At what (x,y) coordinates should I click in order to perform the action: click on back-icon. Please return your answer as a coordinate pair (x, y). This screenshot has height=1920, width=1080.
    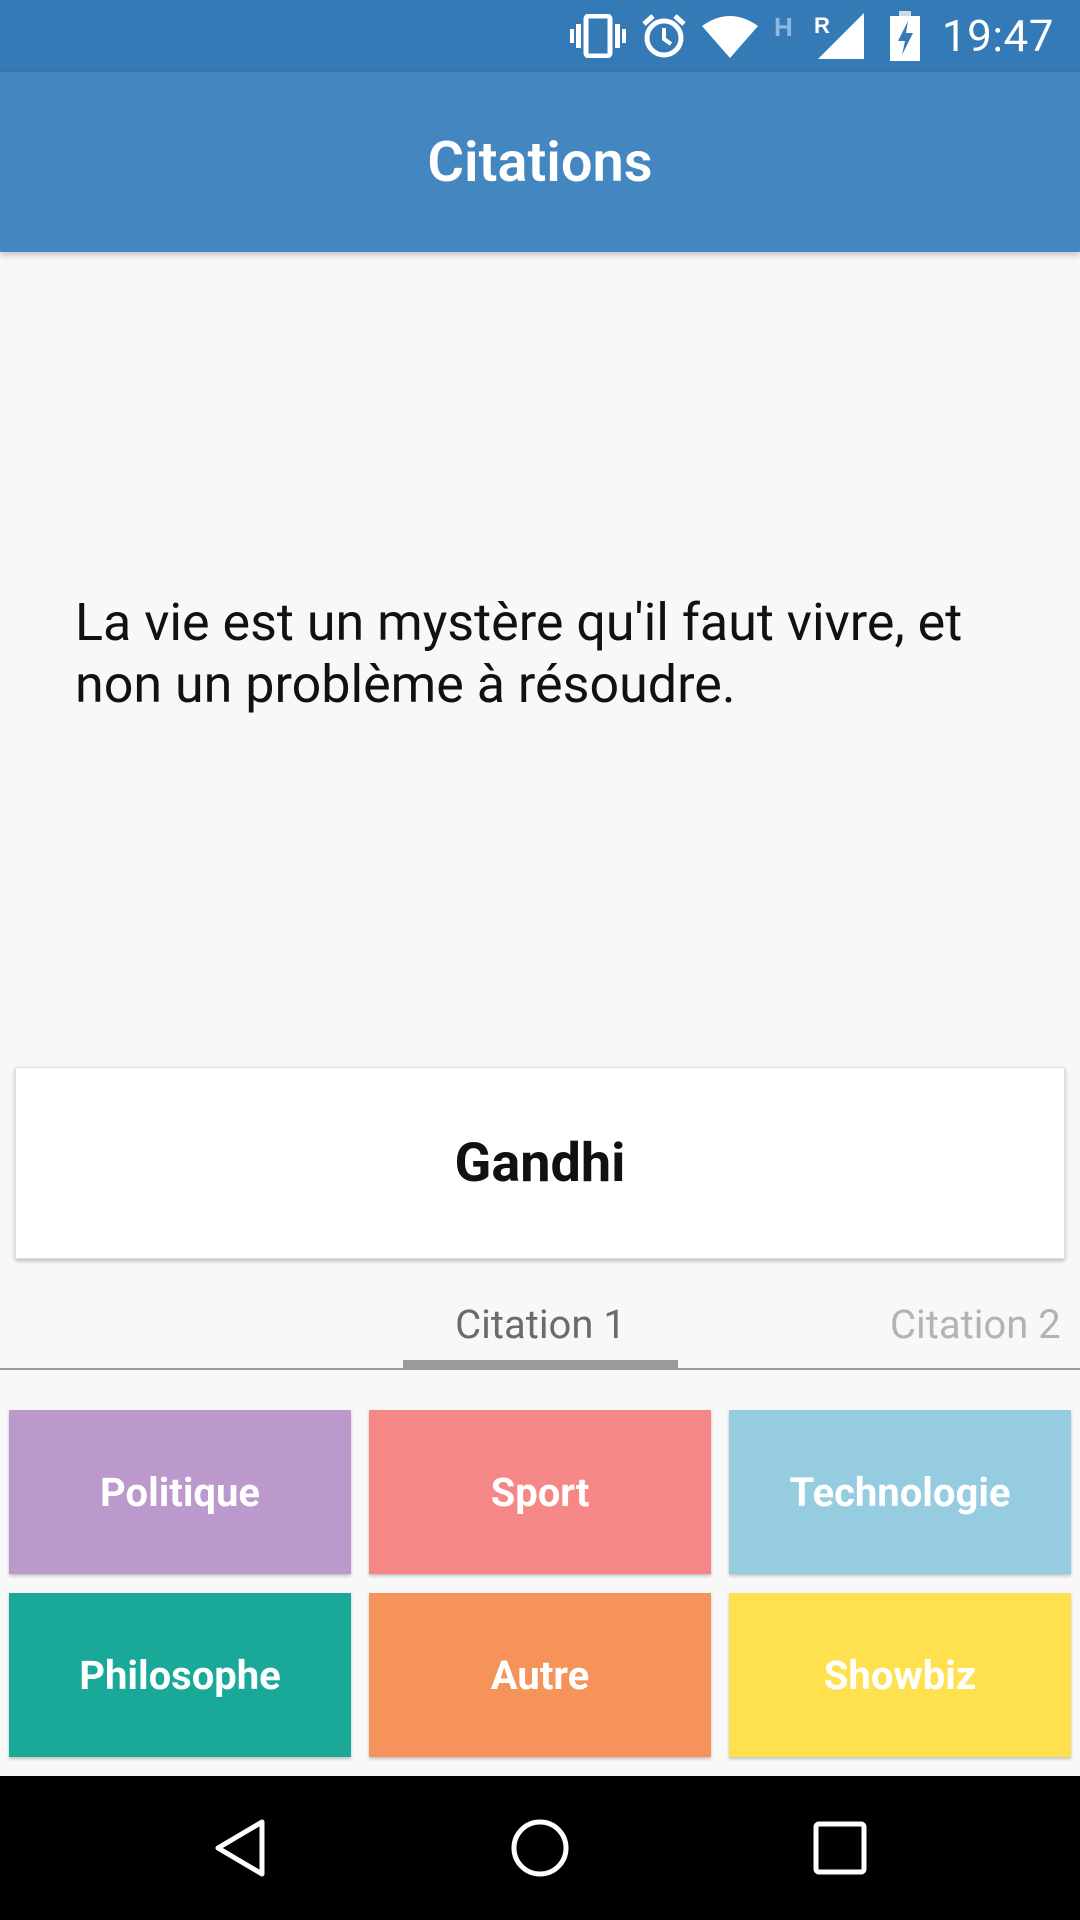
    Looking at the image, I should click on (240, 1848).